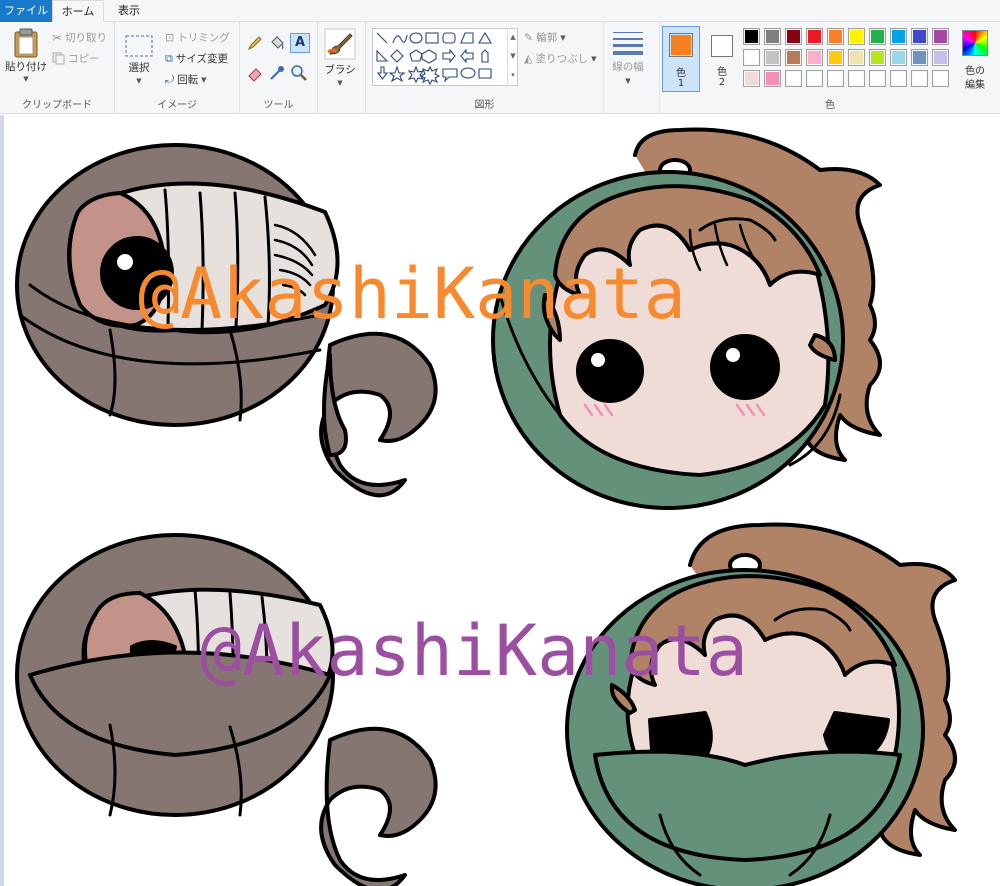 The image size is (1000, 886). What do you see at coordinates (170, 79) in the screenshot?
I see `rotate-icon: ⤾` at bounding box center [170, 79].